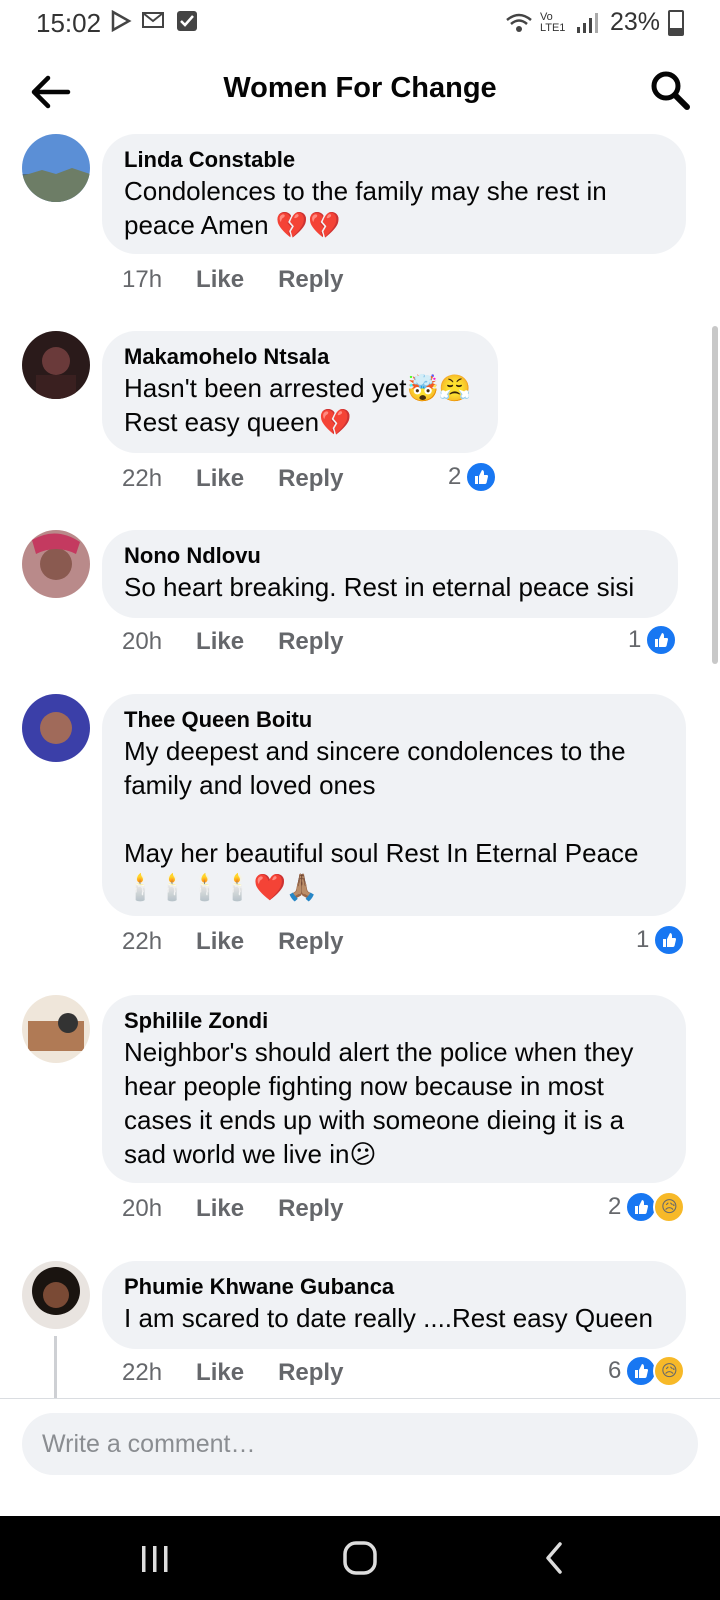 This screenshot has width=720, height=1600. Describe the element at coordinates (187, 21) in the screenshot. I see `checkbox-icon` at that location.